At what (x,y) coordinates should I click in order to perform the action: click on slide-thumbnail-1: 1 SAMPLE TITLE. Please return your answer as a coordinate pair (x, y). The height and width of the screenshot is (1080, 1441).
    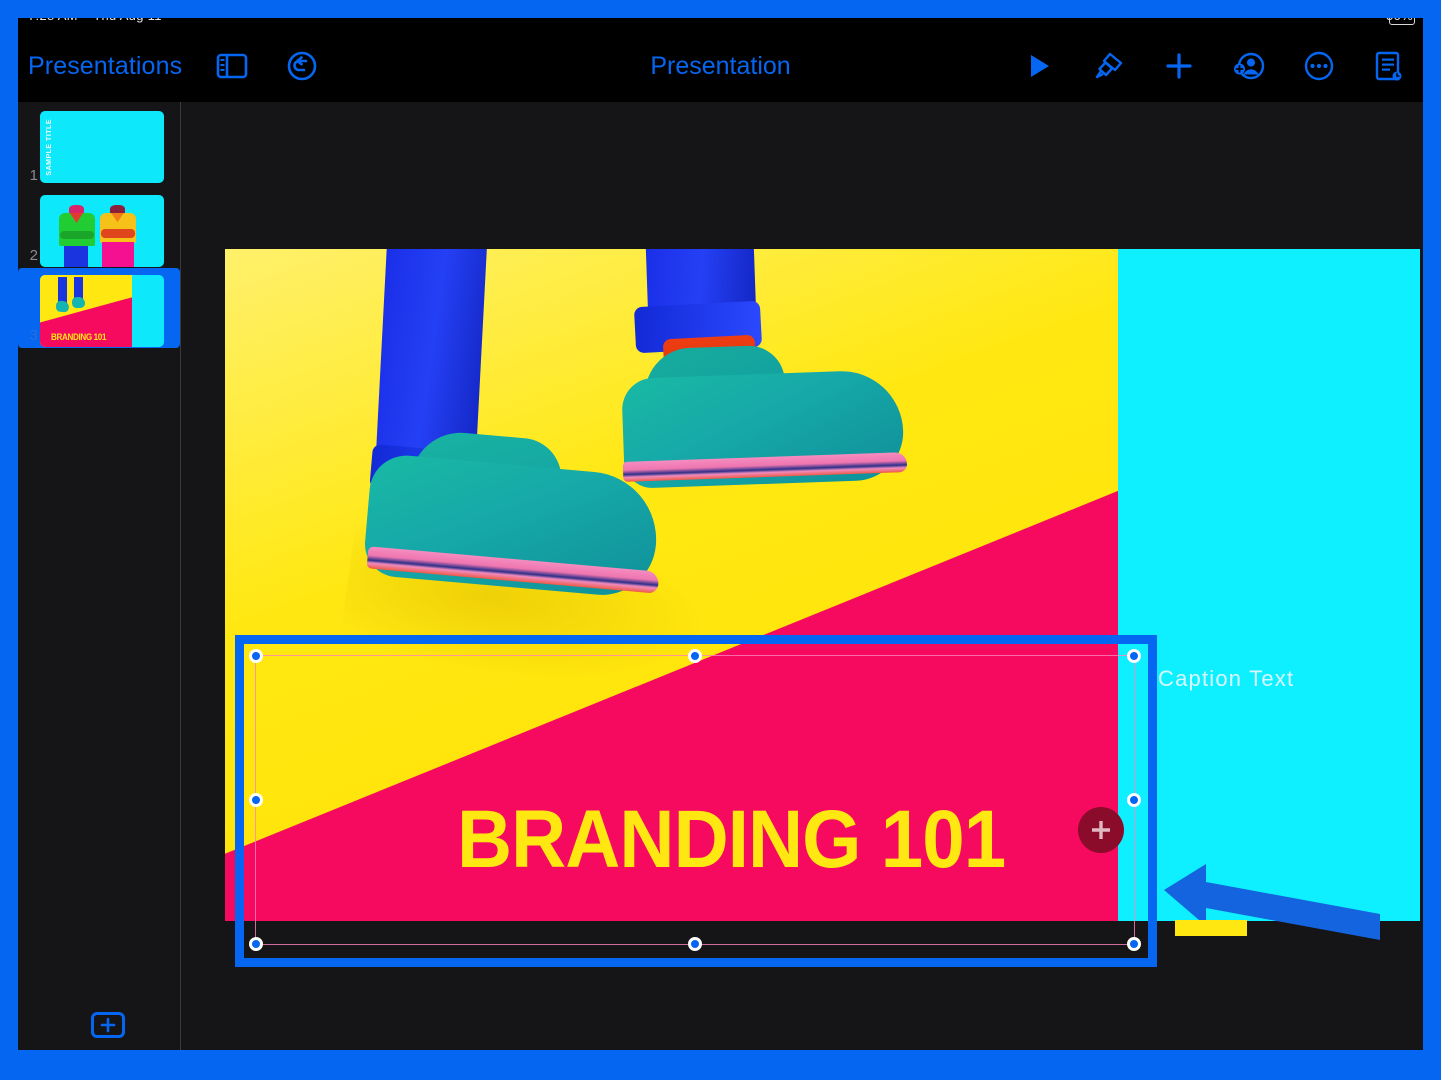
    Looking at the image, I should click on (99, 148).